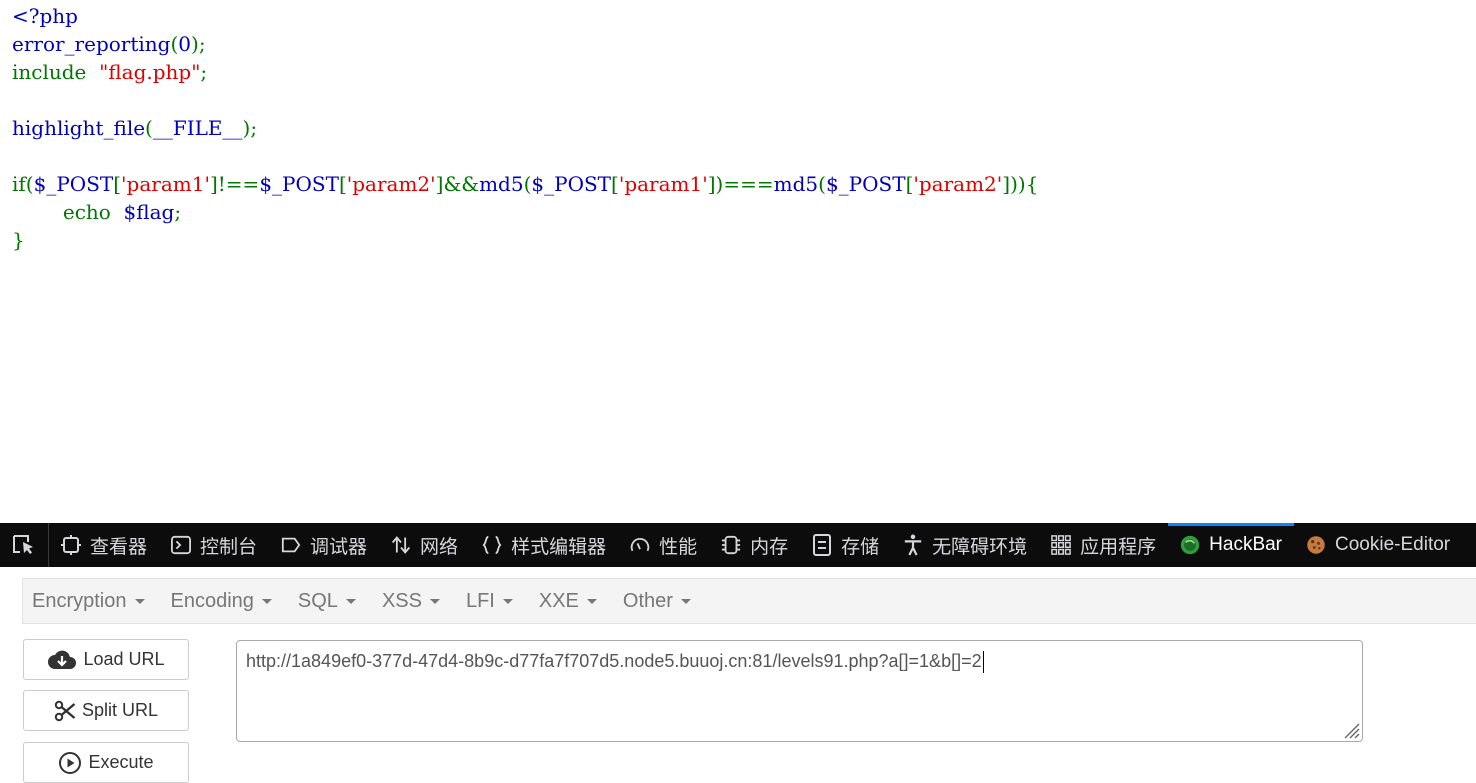 Image resolution: width=1476 pixels, height=783 pixels. What do you see at coordinates (70, 763) in the screenshot?
I see `play-circle-icon` at bounding box center [70, 763].